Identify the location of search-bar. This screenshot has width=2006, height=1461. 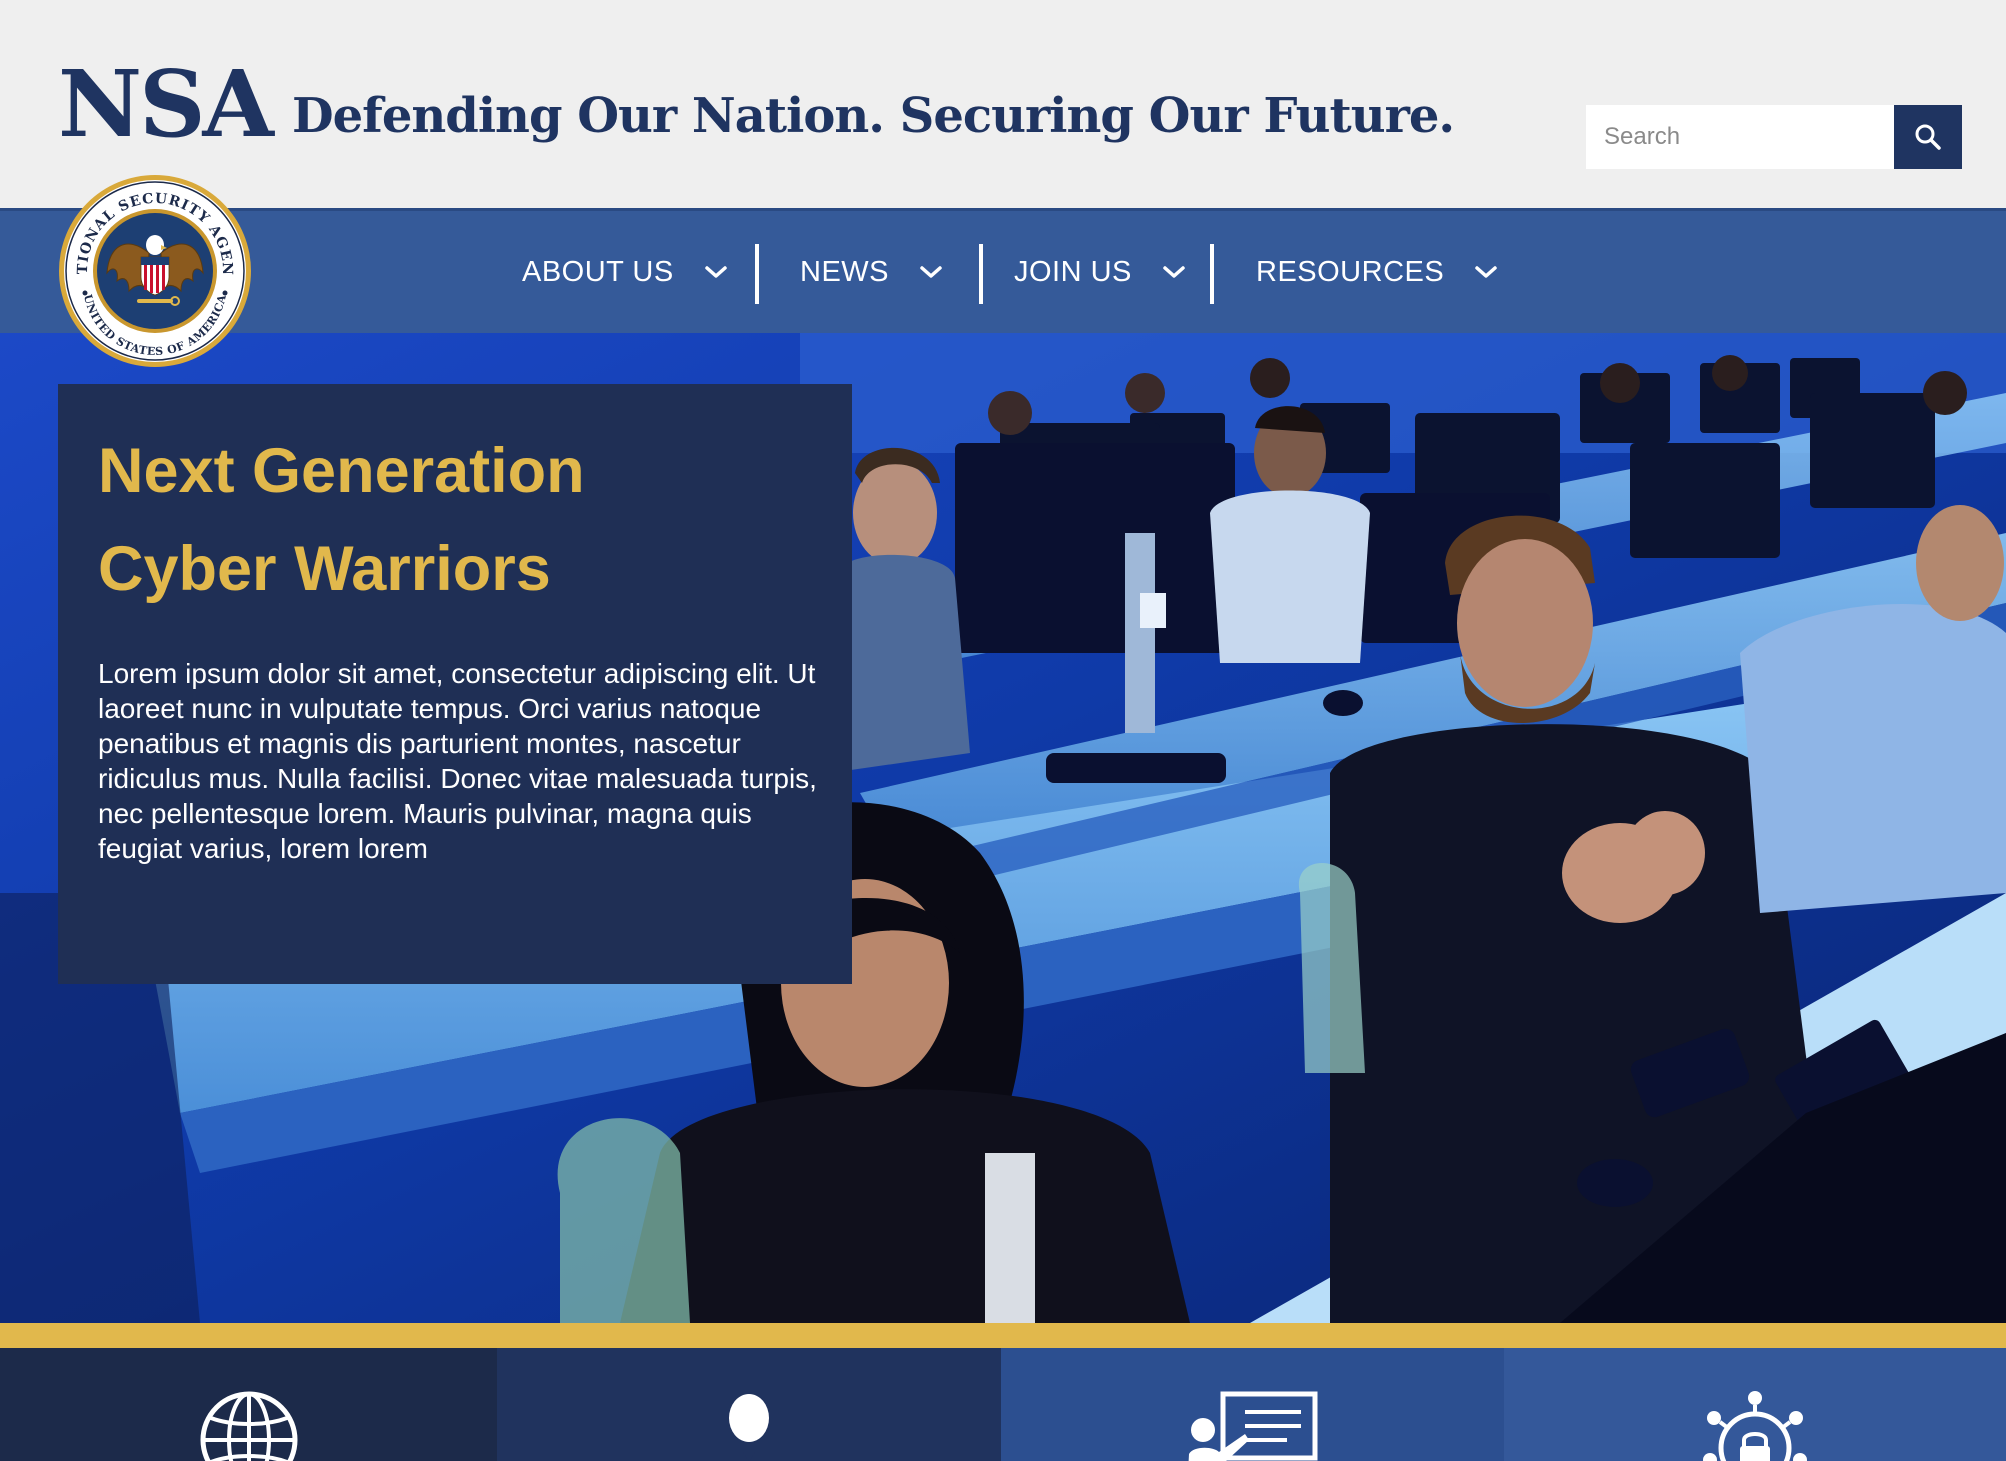
(1774, 137).